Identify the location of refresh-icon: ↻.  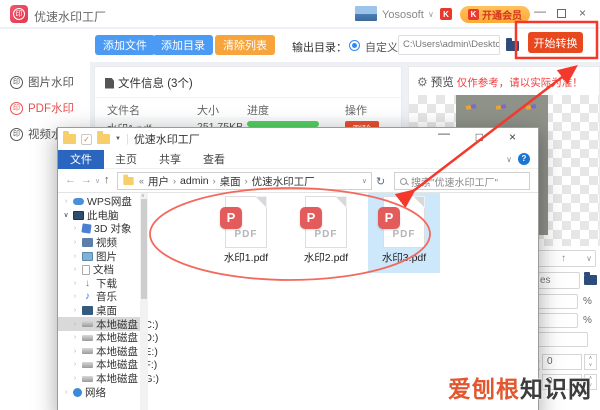
(380, 181).